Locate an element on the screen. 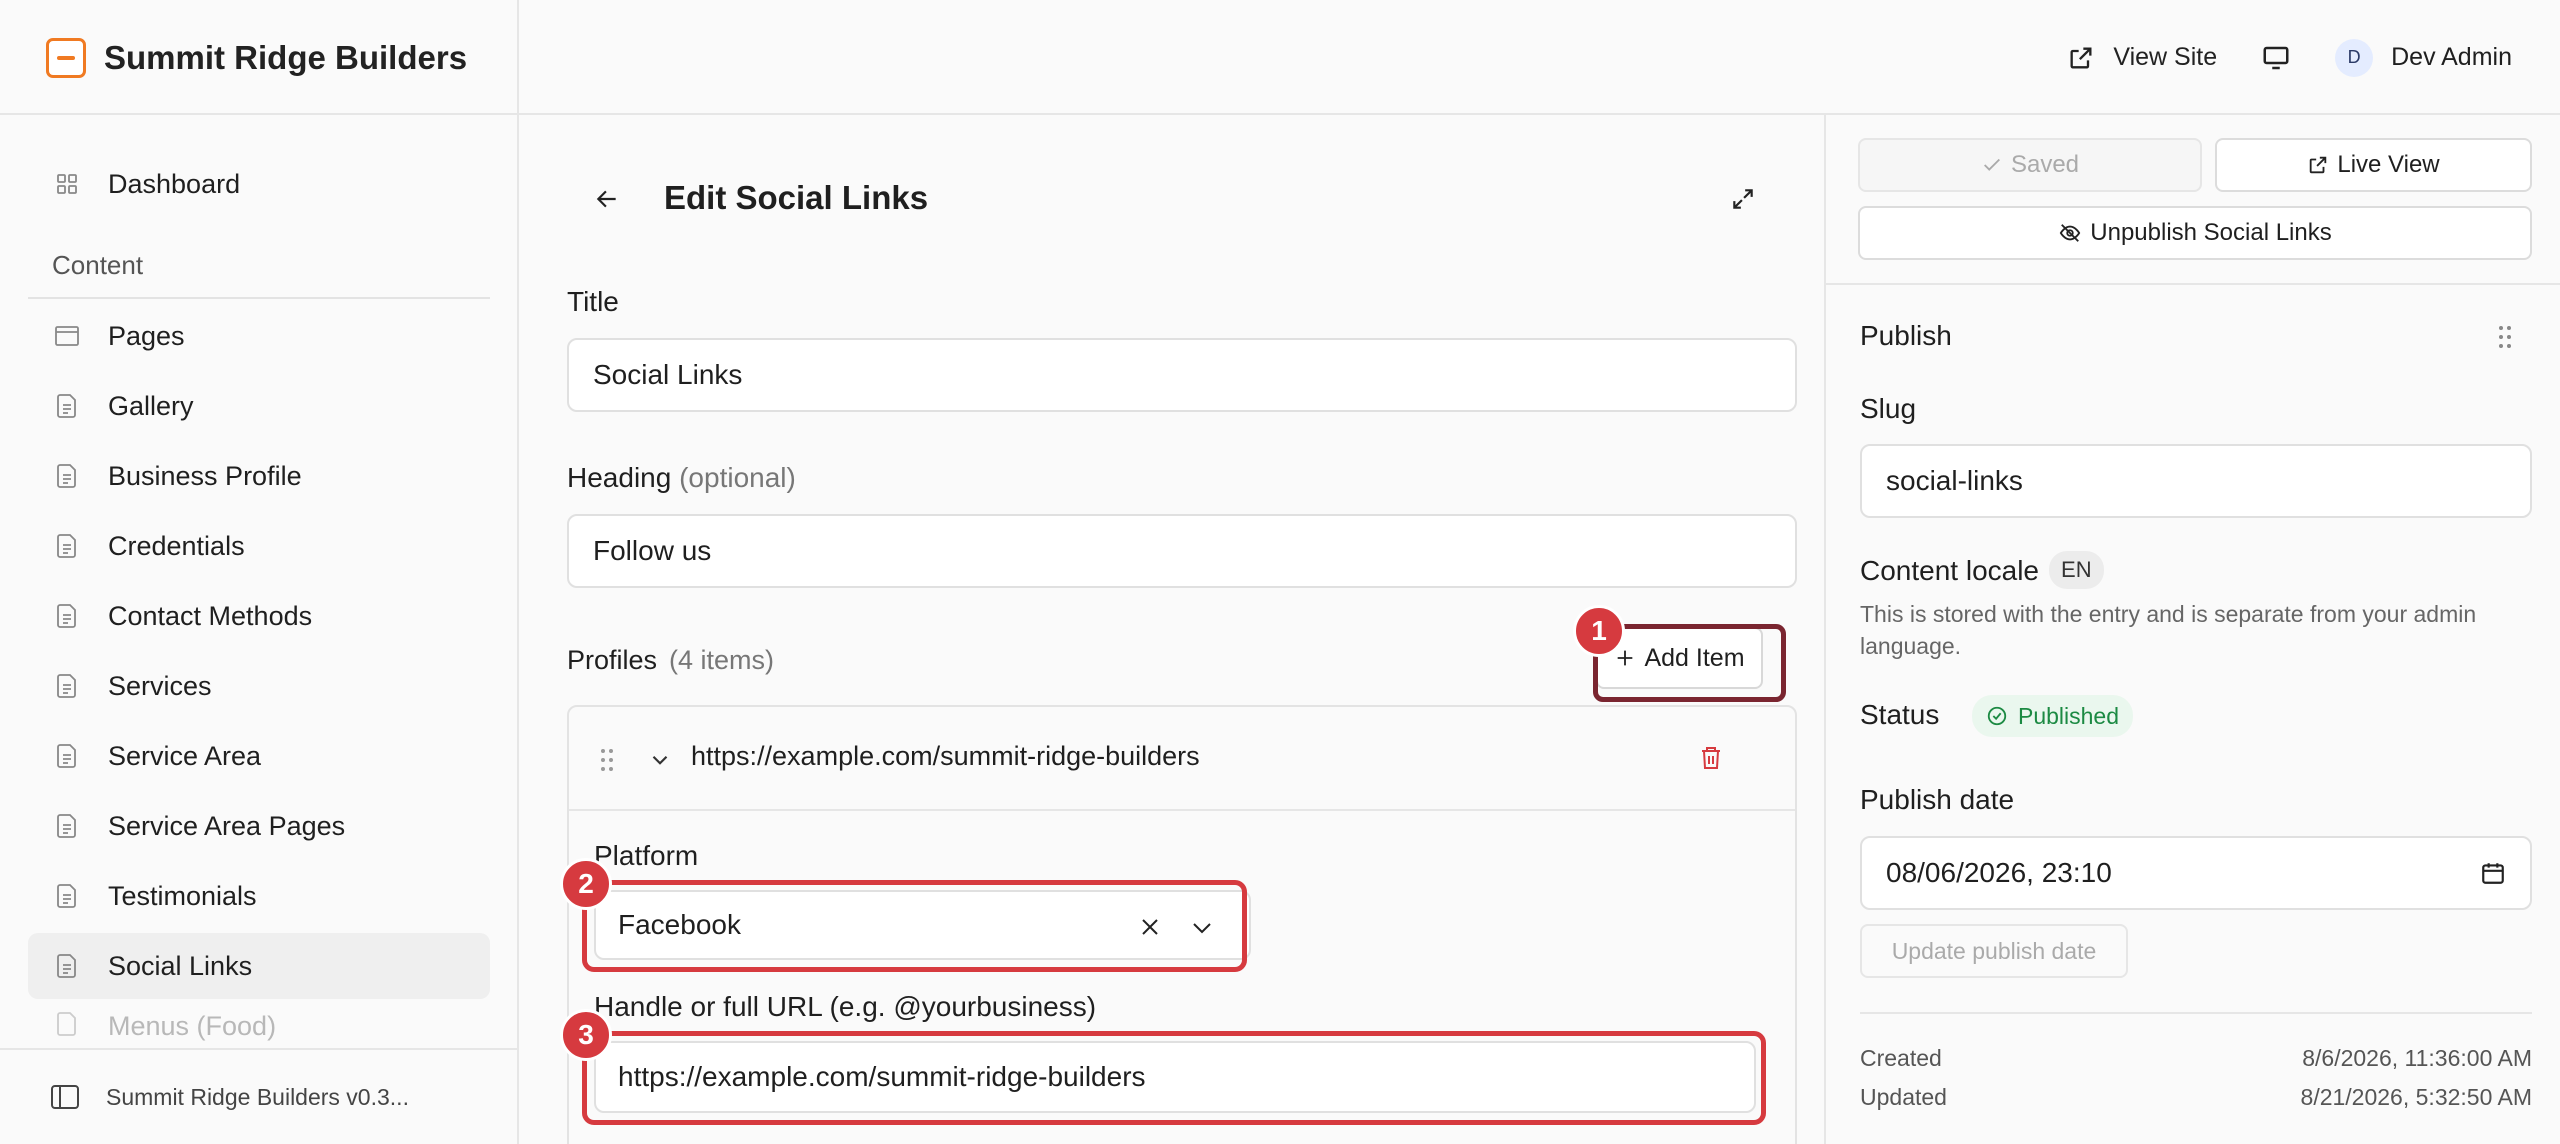  preview-device-button is located at coordinates (2276, 58).